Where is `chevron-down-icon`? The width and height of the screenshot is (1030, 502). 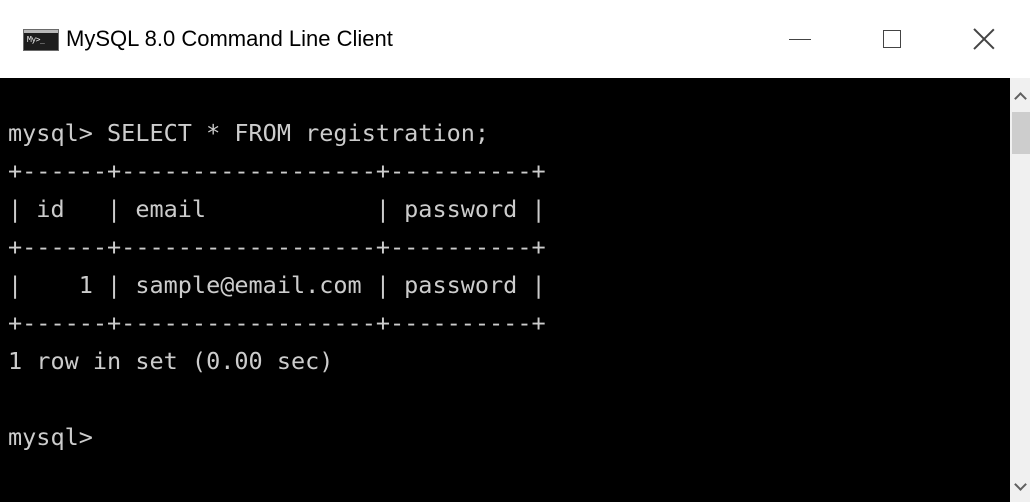
chevron-down-icon is located at coordinates (1020, 487).